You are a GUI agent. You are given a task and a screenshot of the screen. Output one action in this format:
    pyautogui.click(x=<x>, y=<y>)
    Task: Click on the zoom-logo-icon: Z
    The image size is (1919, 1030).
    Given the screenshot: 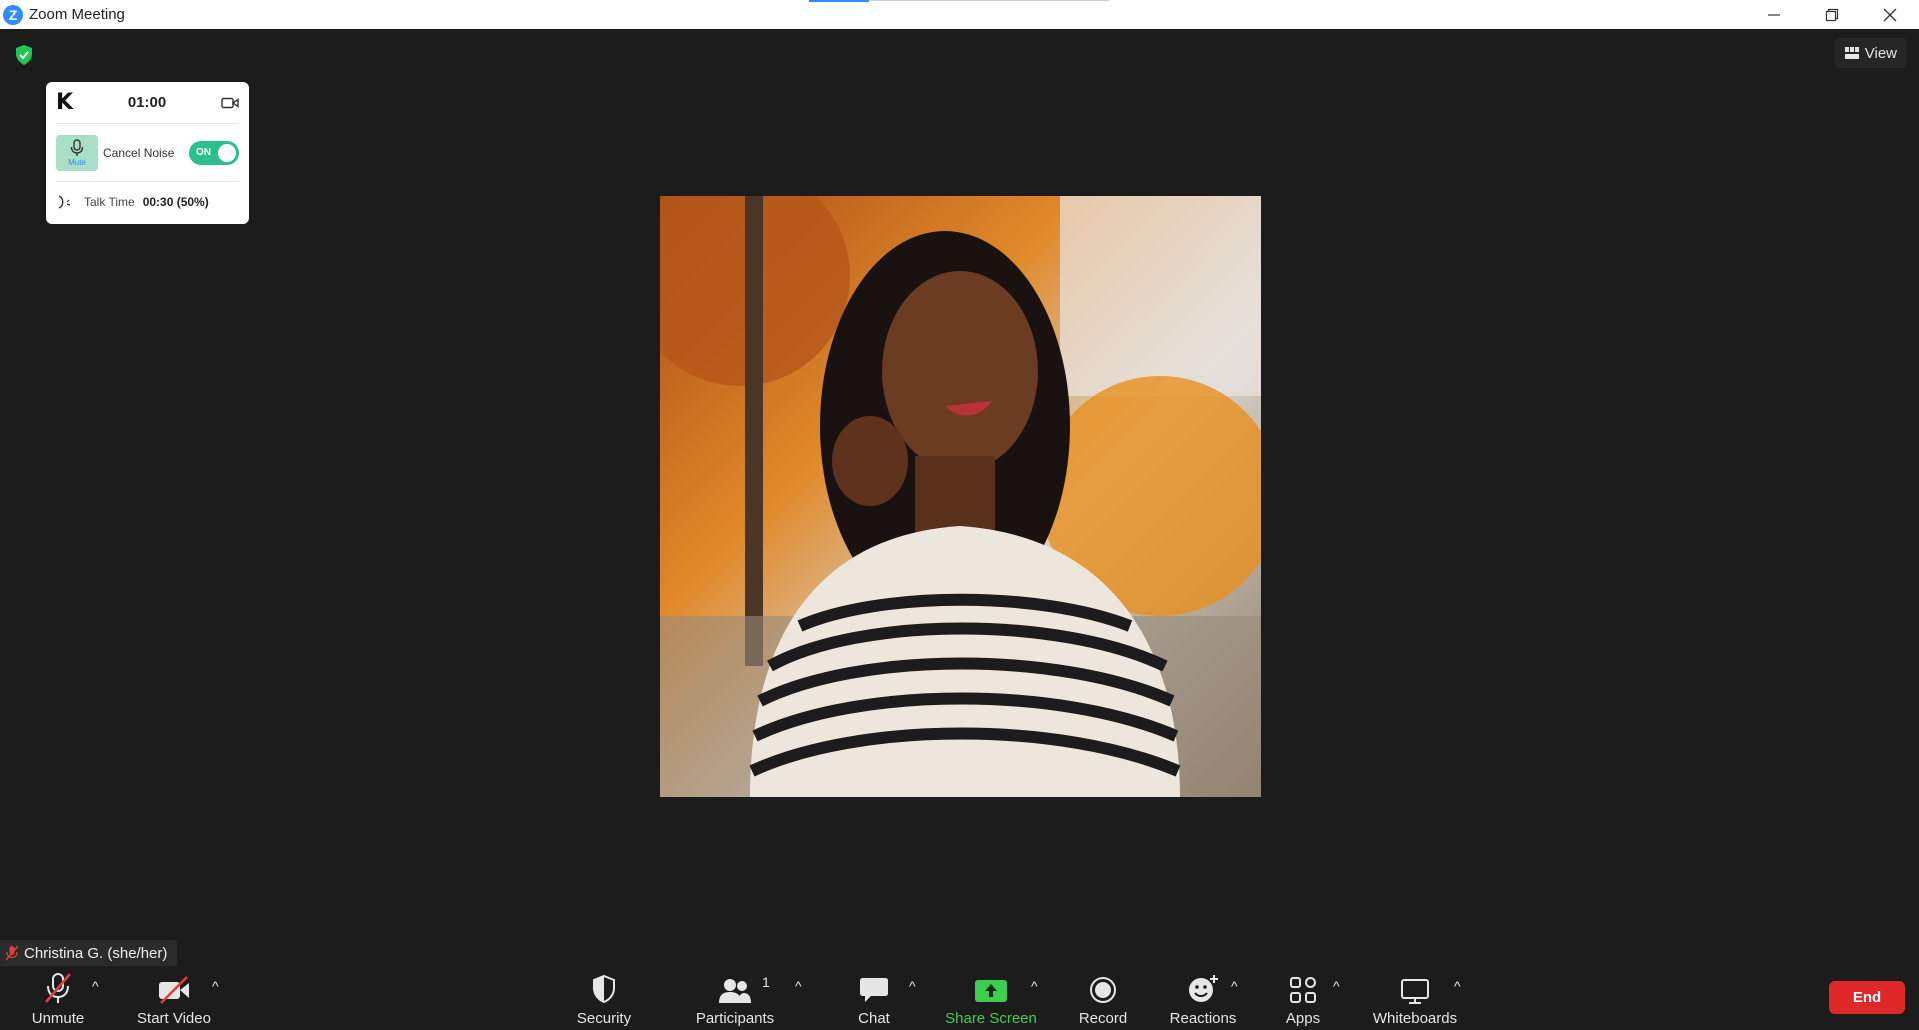 What is the action you would take?
    pyautogui.click(x=13, y=14)
    